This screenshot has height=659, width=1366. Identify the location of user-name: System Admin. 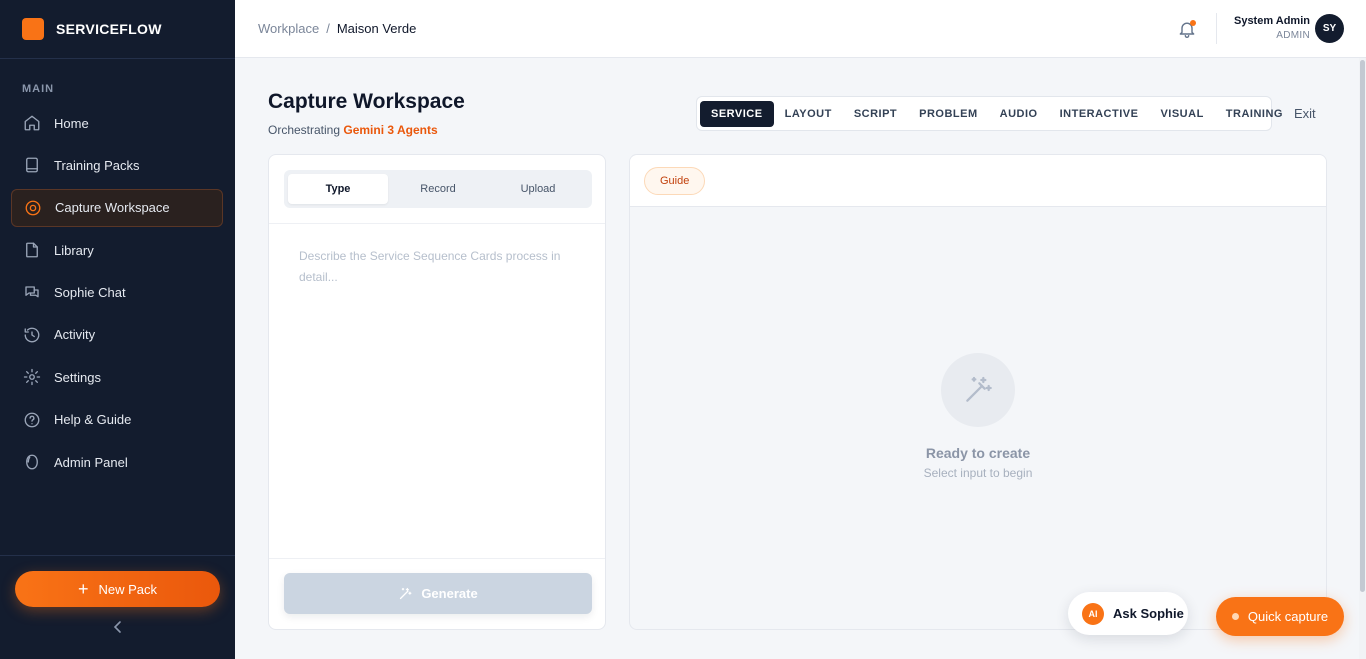
(1271, 21).